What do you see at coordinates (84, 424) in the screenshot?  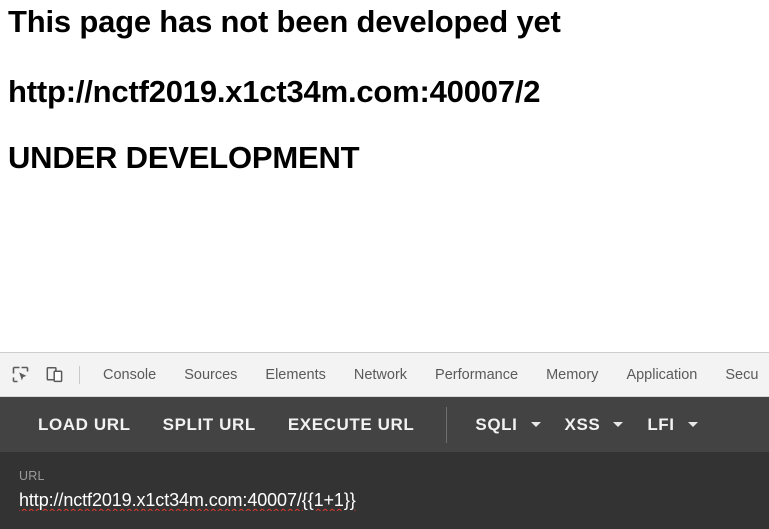 I see `load-url-button: LOAD URL` at bounding box center [84, 424].